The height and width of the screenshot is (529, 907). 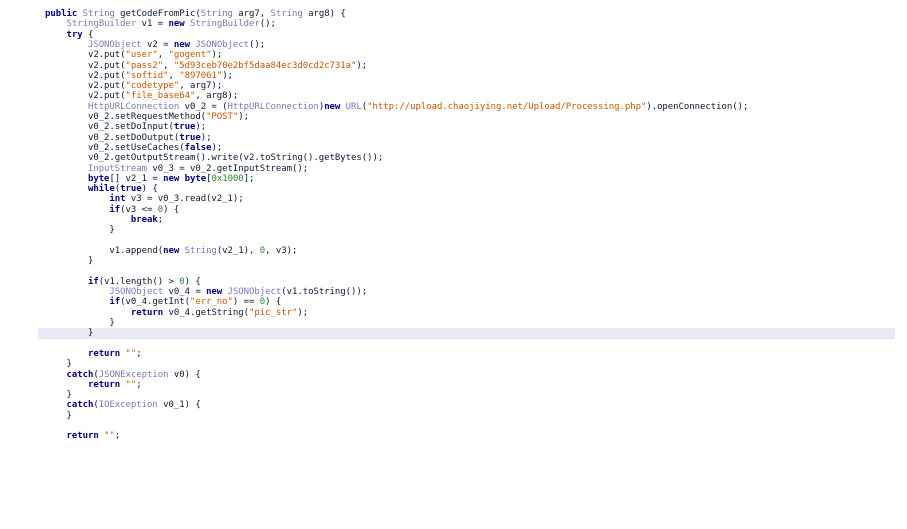 I want to click on code-token: ];, so click(x=249, y=178).